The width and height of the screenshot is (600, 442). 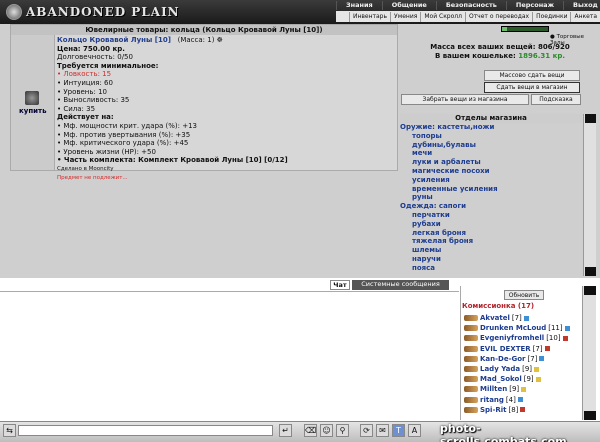 I want to click on logo-emblem-icon, so click(x=14, y=12).